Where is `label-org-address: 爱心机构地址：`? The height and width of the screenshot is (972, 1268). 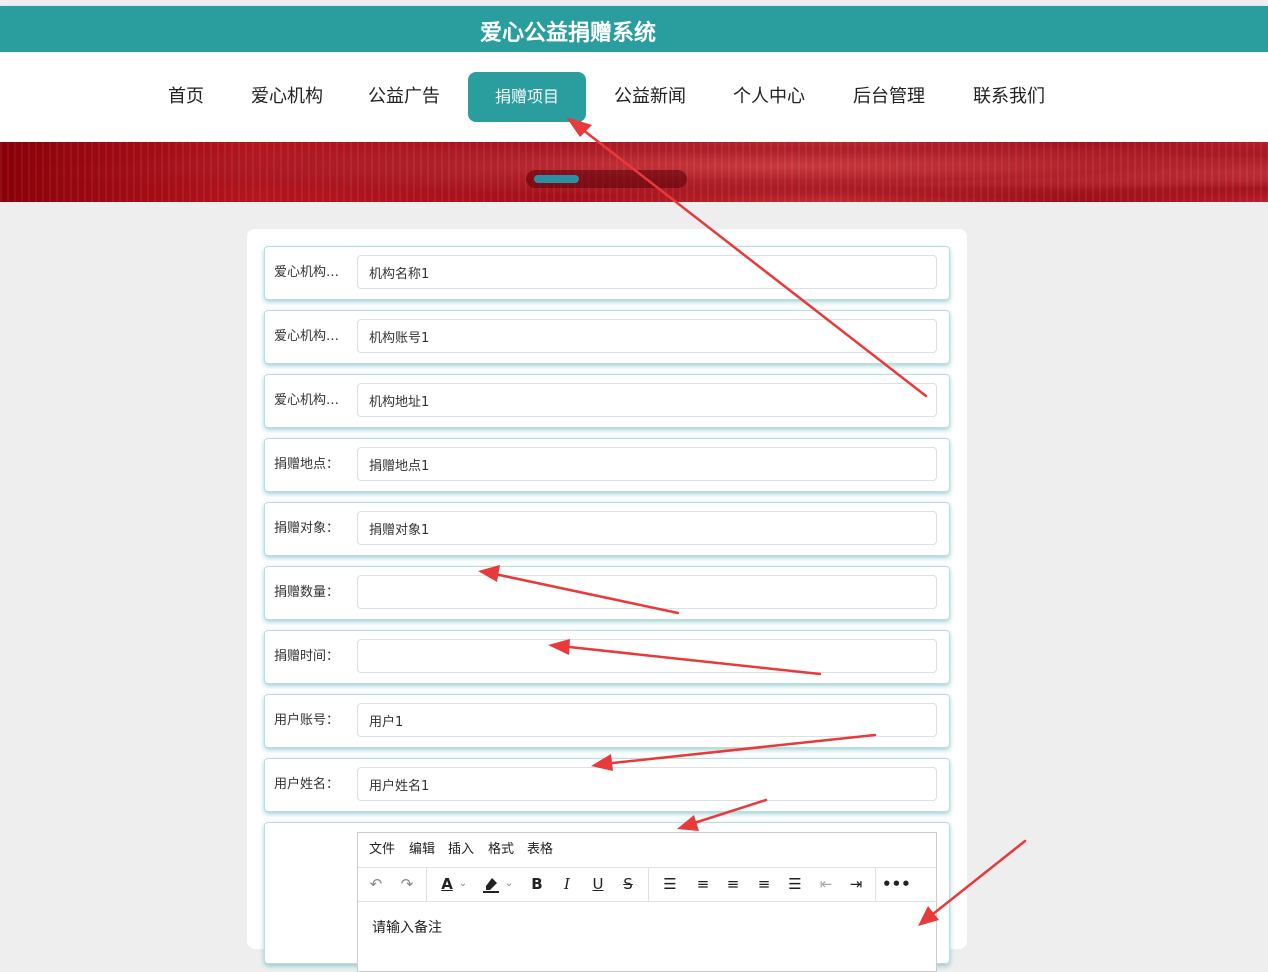
label-org-address: 爱心机构地址： is located at coordinates (311, 400).